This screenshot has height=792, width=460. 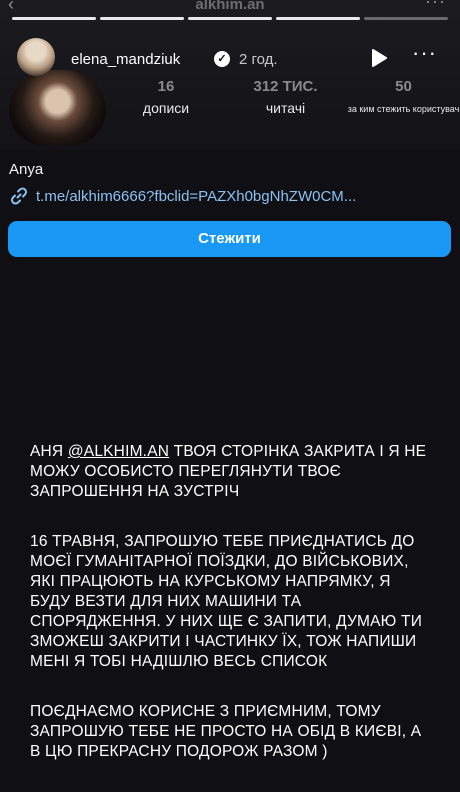 What do you see at coordinates (166, 97) in the screenshot?
I see `posts-stat: 16 дописи` at bounding box center [166, 97].